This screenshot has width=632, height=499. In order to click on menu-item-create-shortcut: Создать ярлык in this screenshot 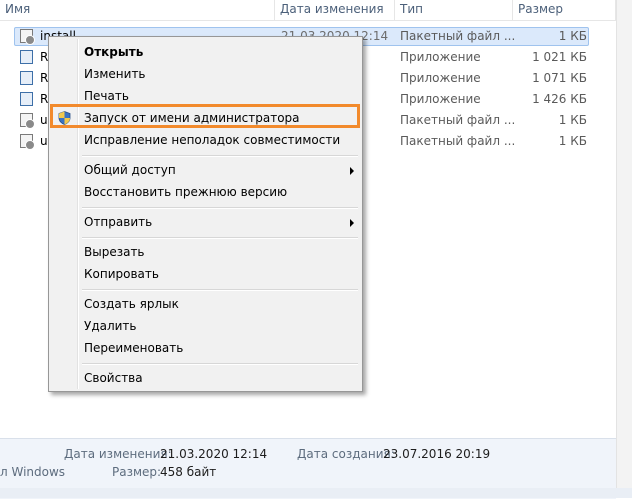, I will do `click(205, 304)`.